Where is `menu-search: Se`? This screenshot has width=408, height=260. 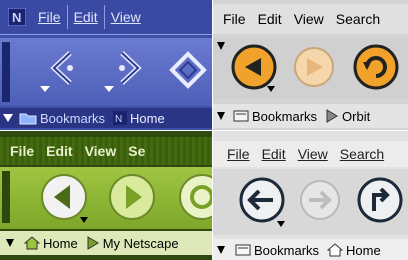
menu-search: Se is located at coordinates (136, 151).